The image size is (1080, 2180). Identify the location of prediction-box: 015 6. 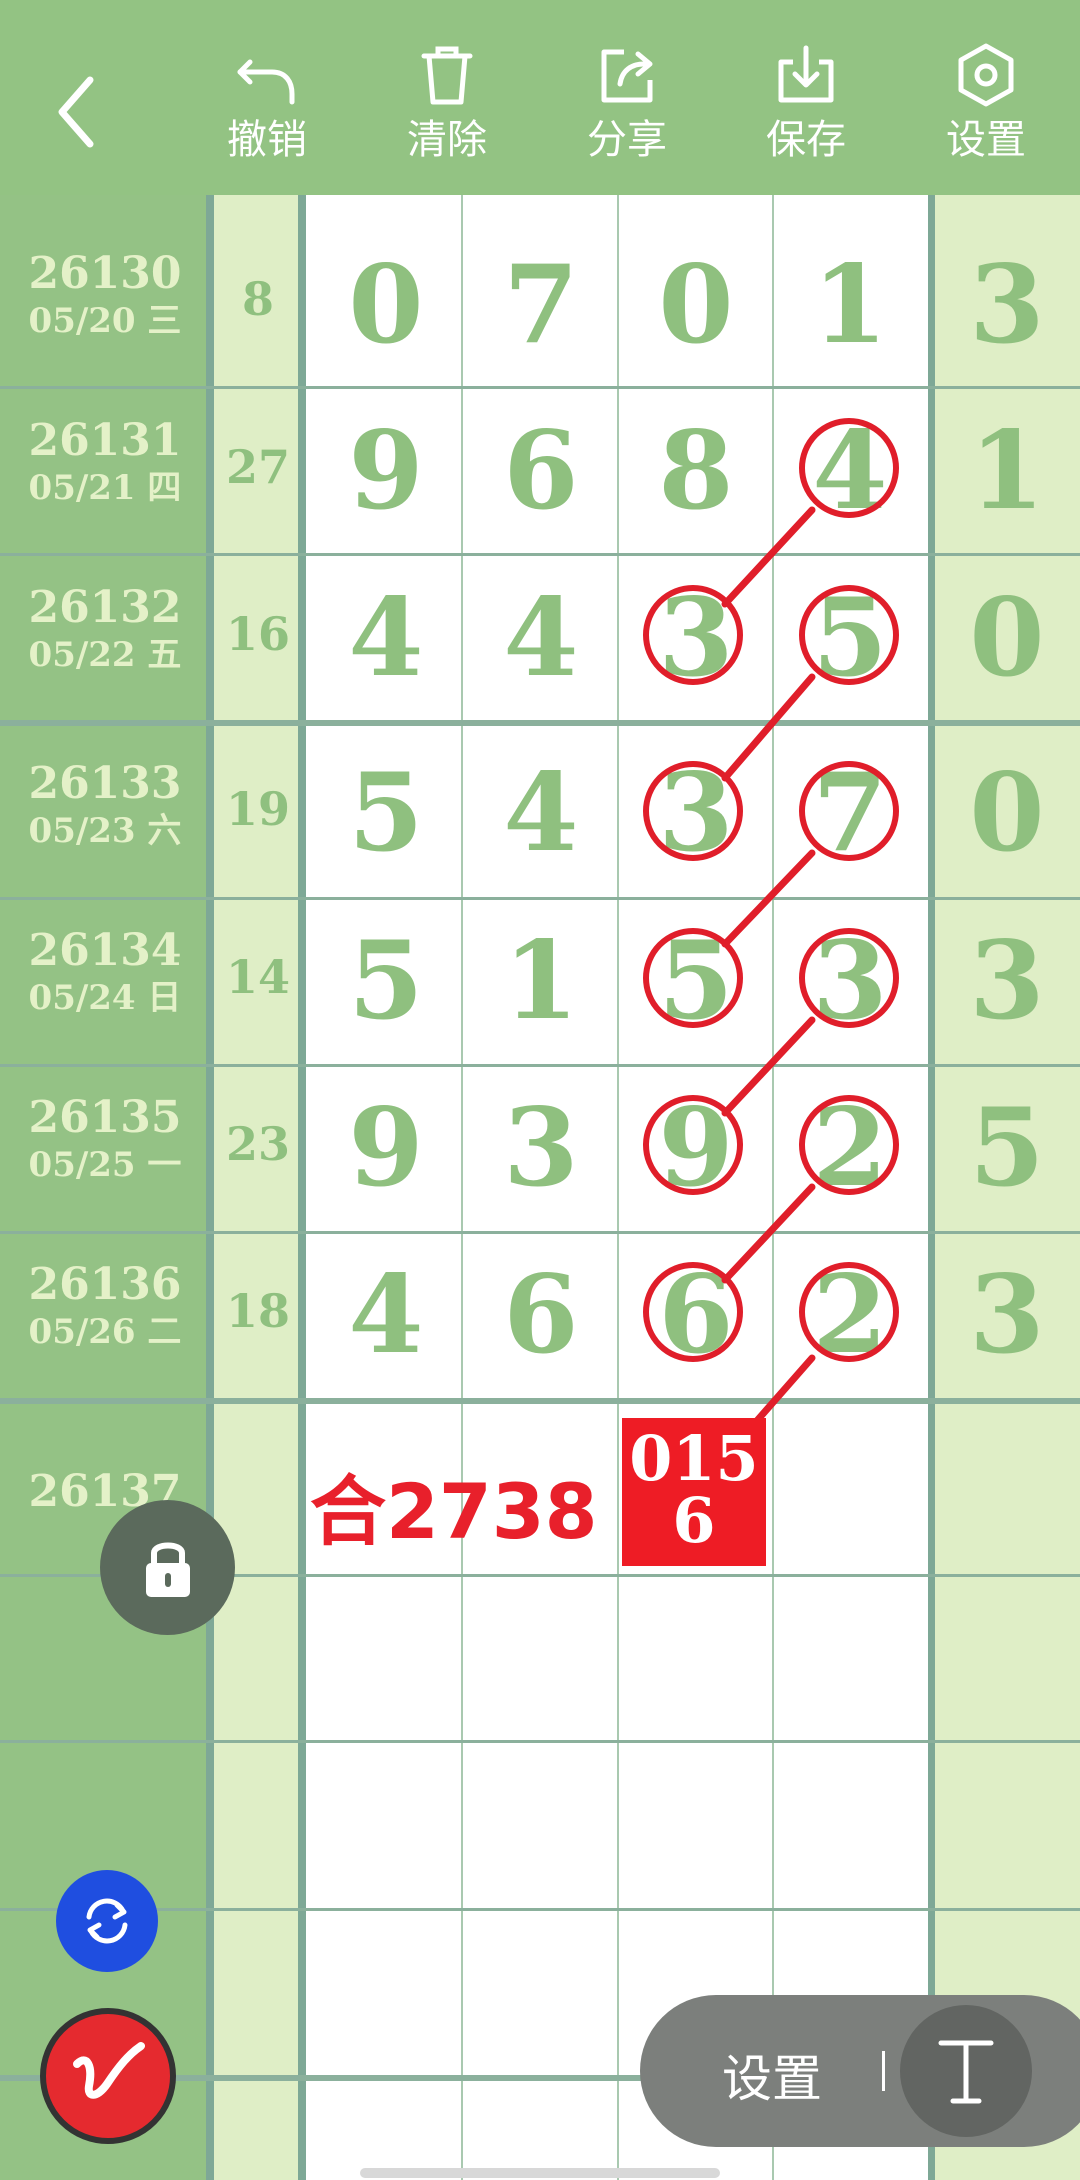
(694, 1492).